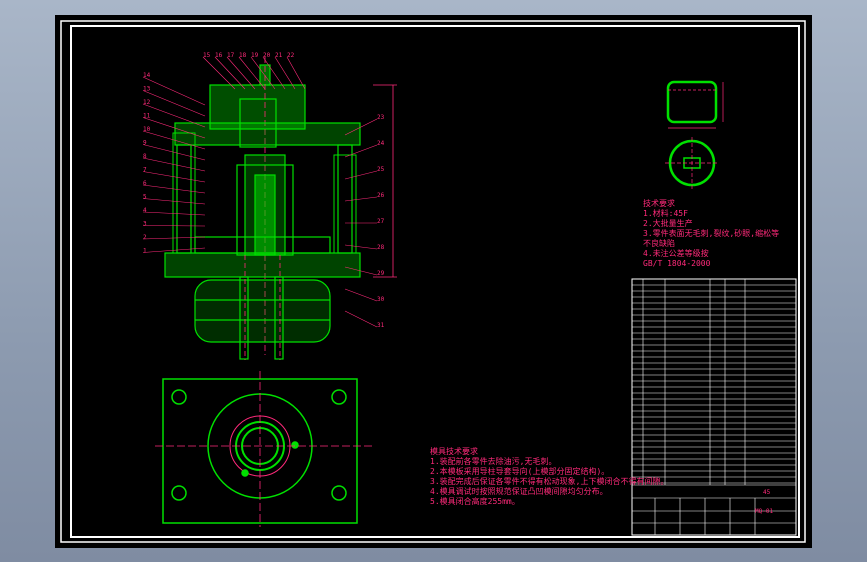  Describe the element at coordinates (454, 451) in the screenshot. I see `assembly-notes-heading: 模具技术要求` at that location.